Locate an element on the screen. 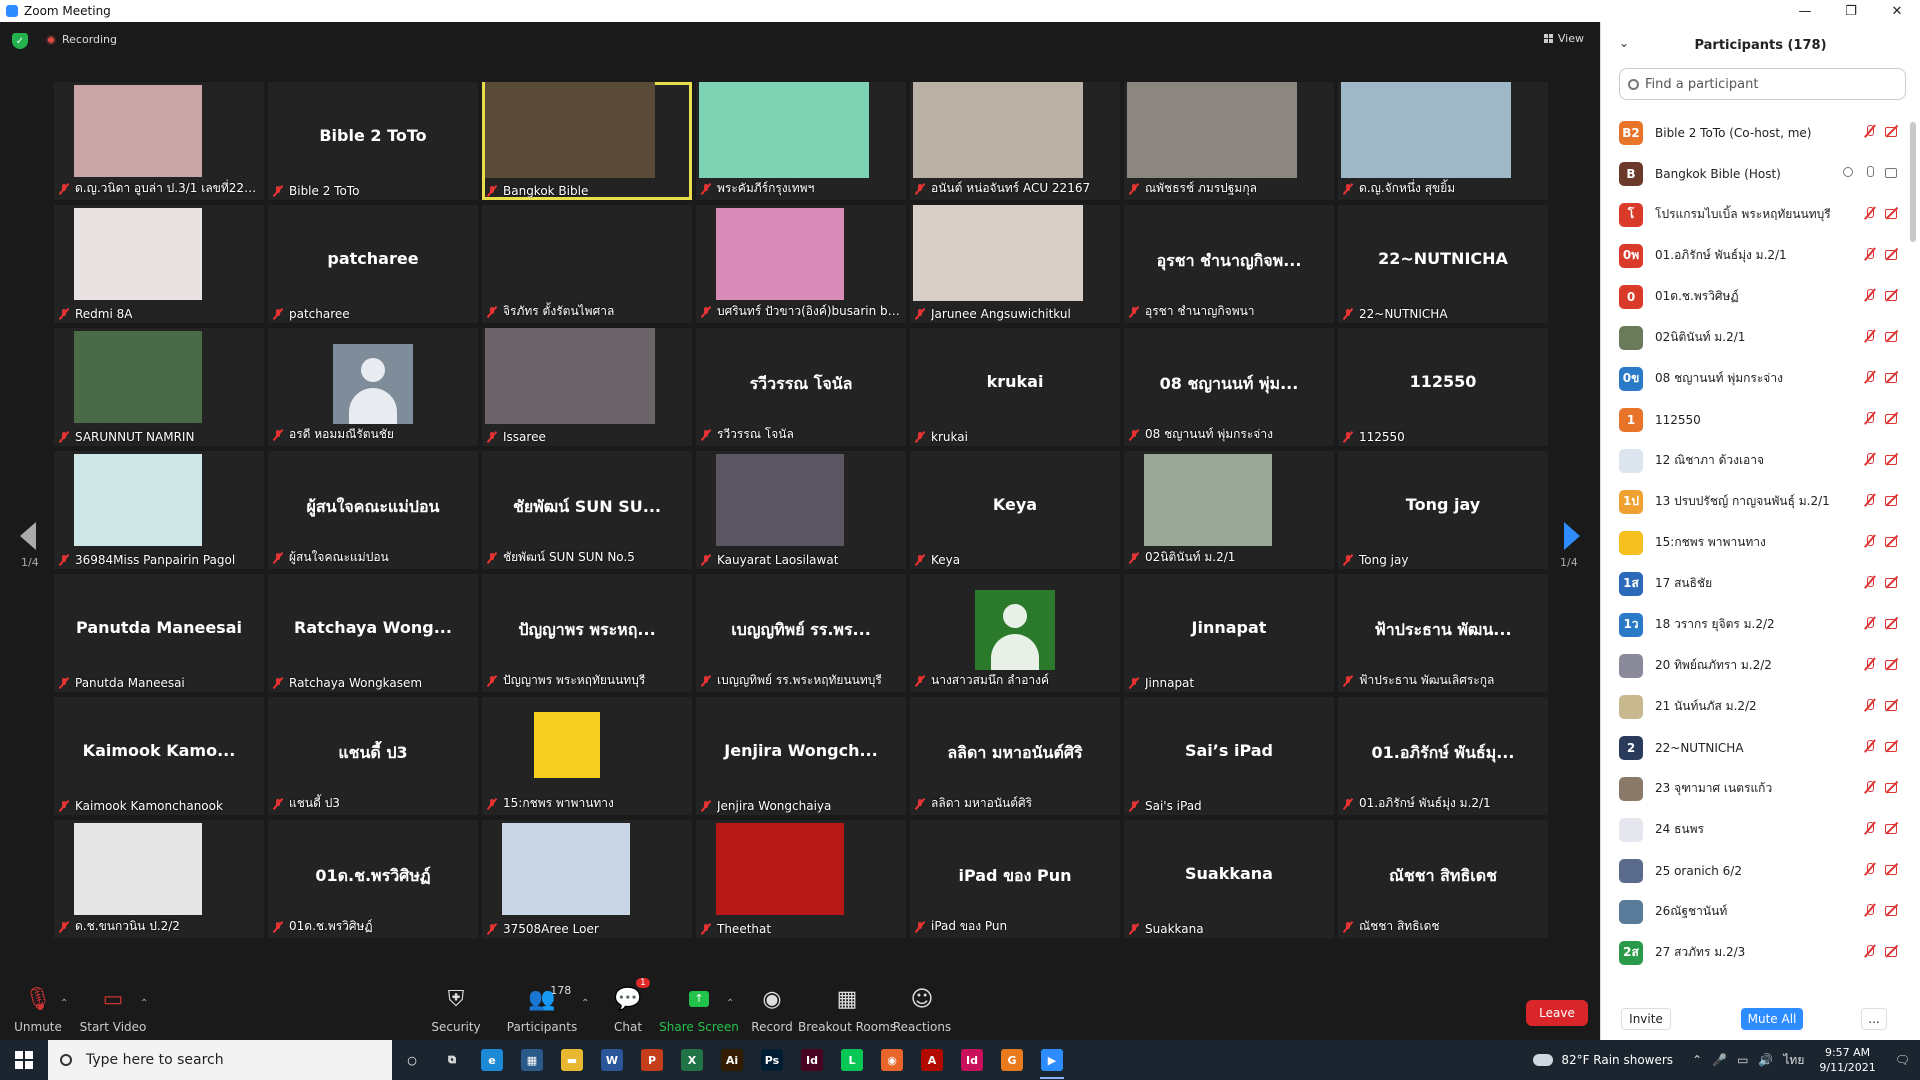 This screenshot has width=1920, height=1080. show-hidden-icons-chevron-icon: ⌃ is located at coordinates (1697, 1060).